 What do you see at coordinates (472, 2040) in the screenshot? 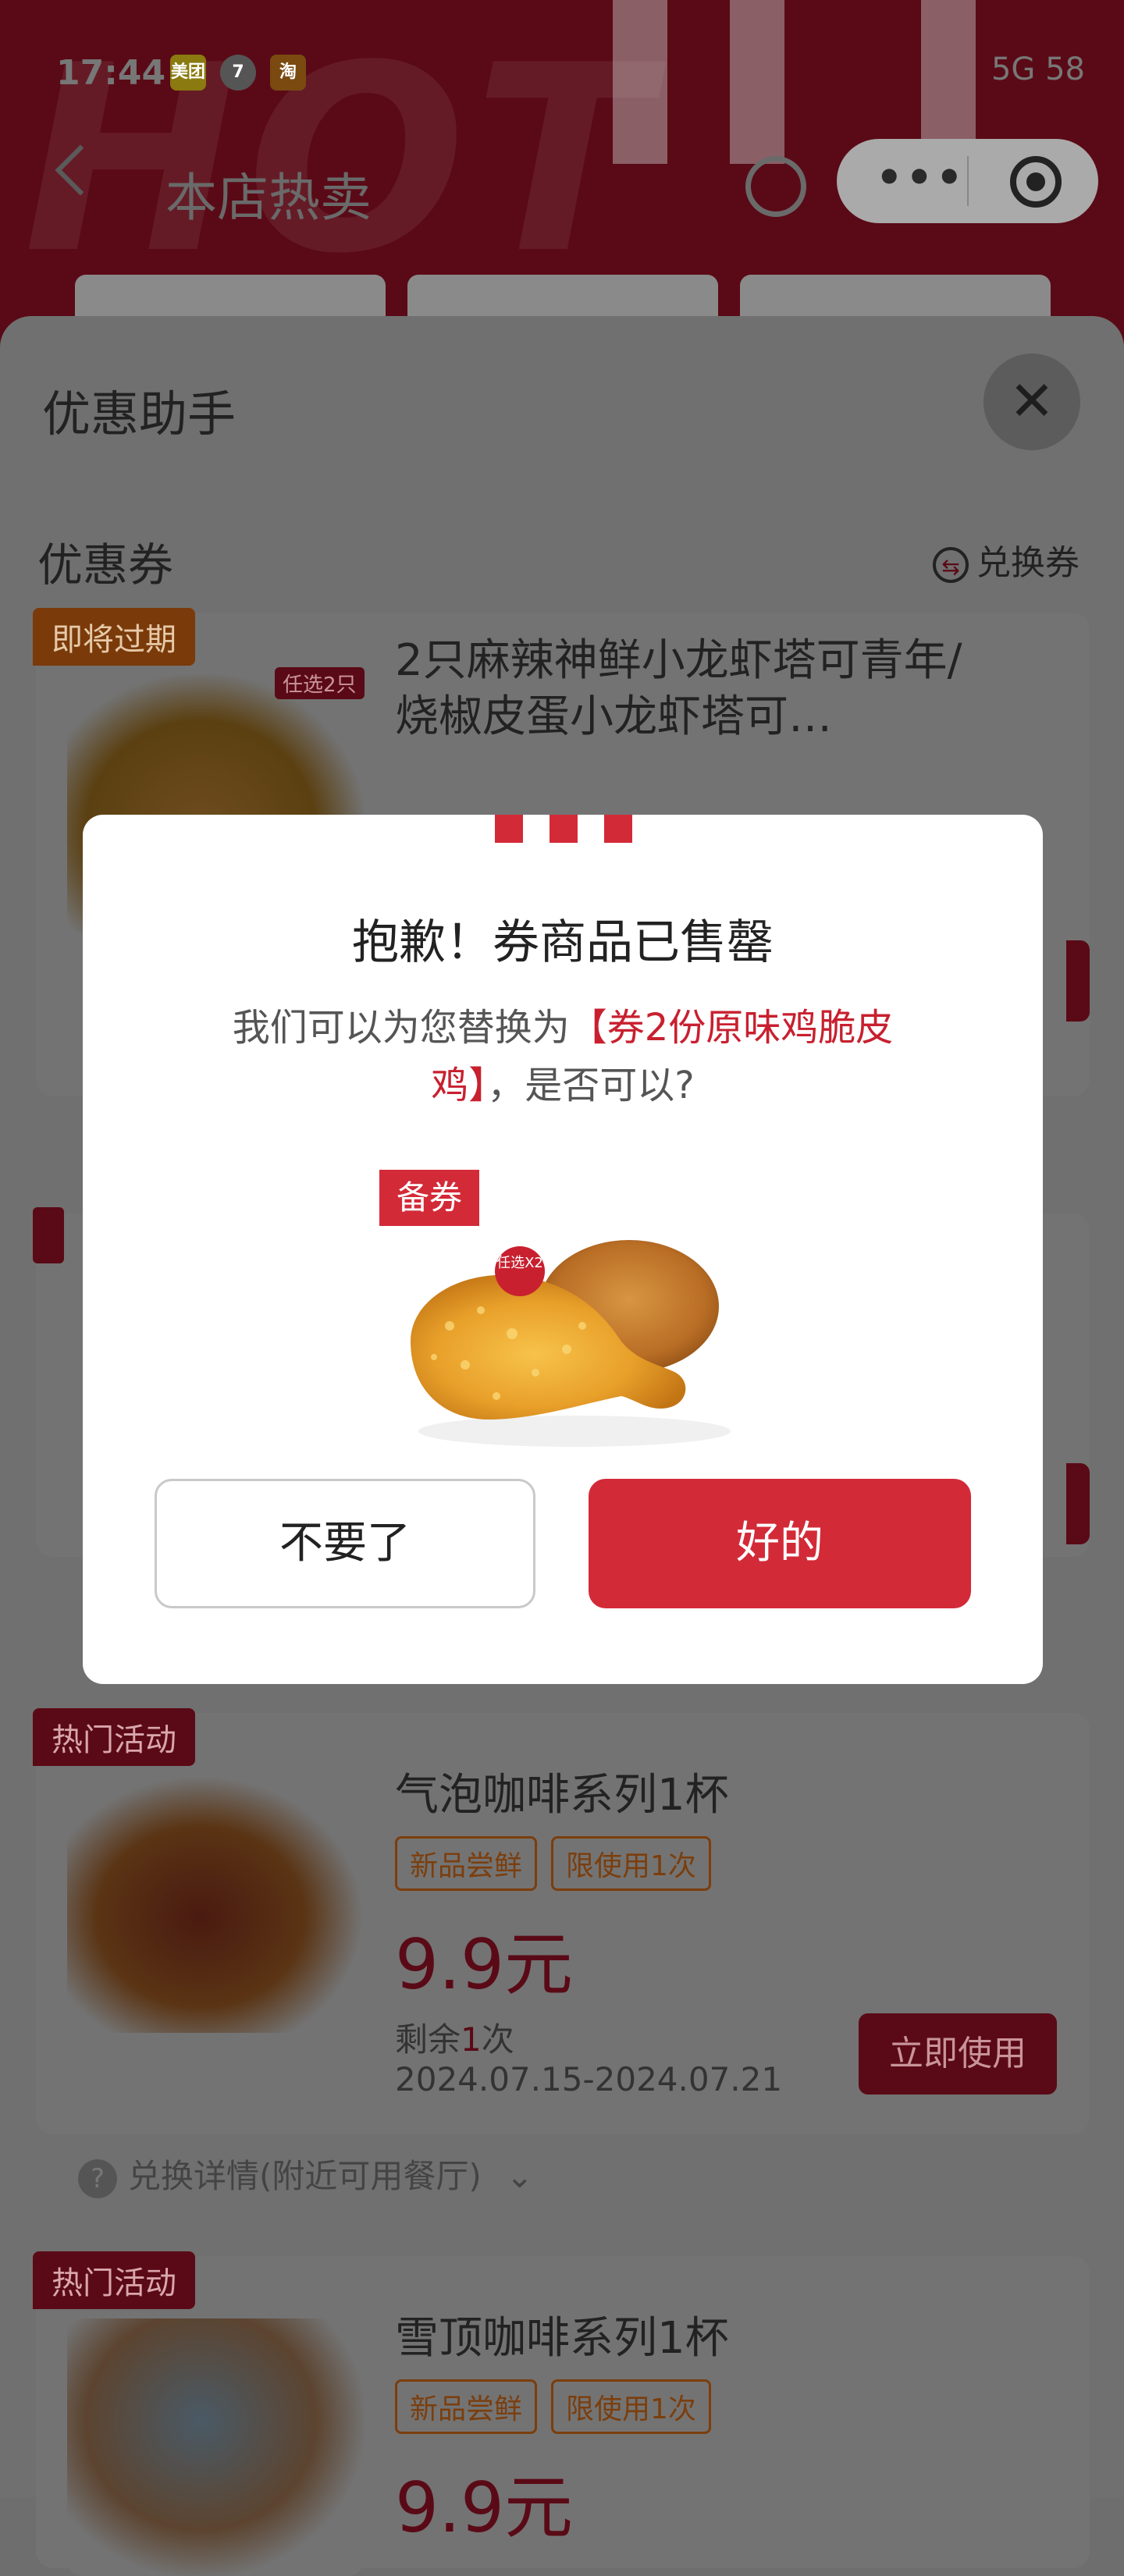
I see `remain-count: 1` at bounding box center [472, 2040].